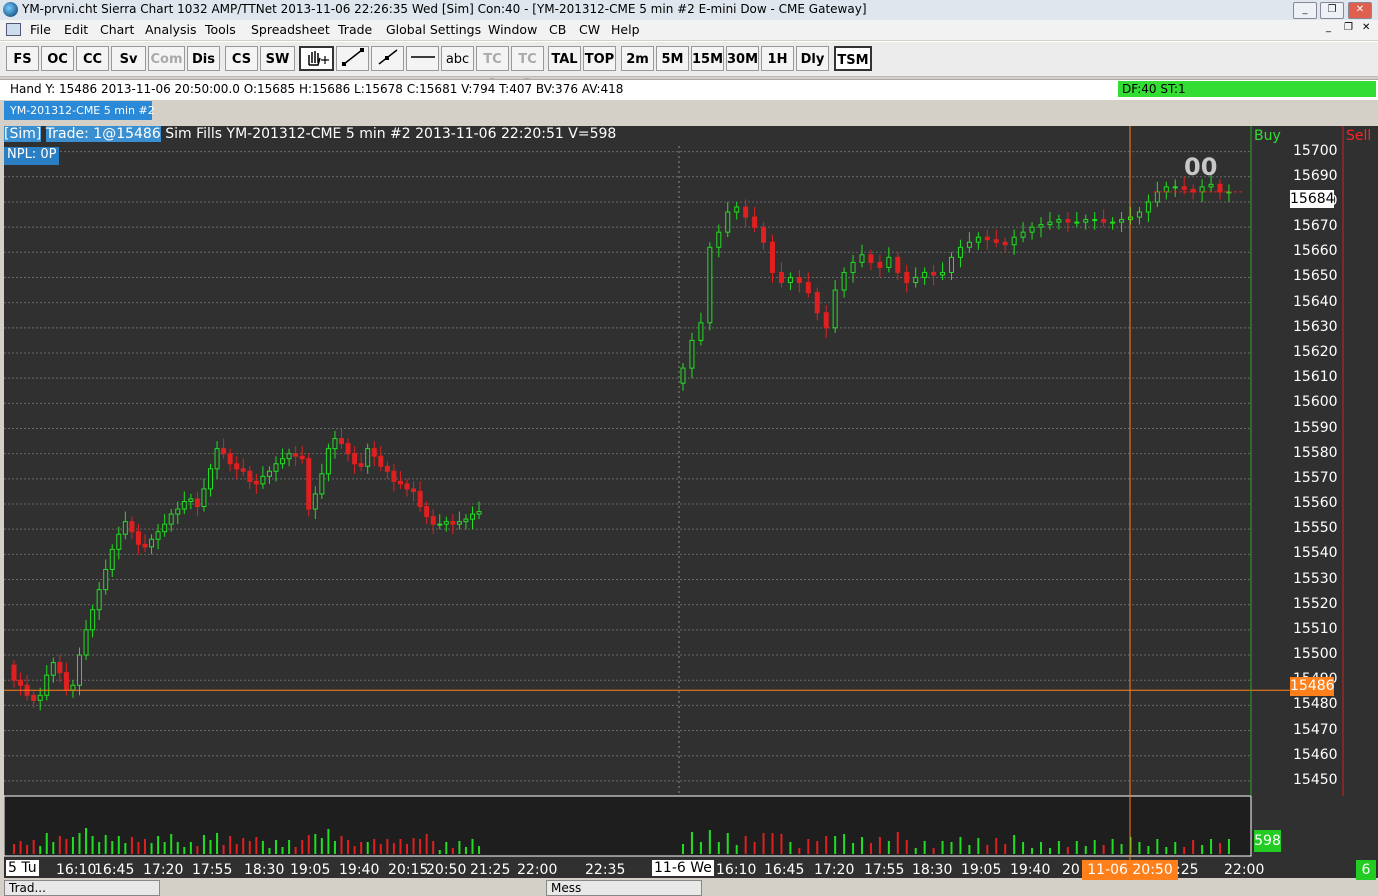  I want to click on tsm-button: TSM, so click(853, 58).